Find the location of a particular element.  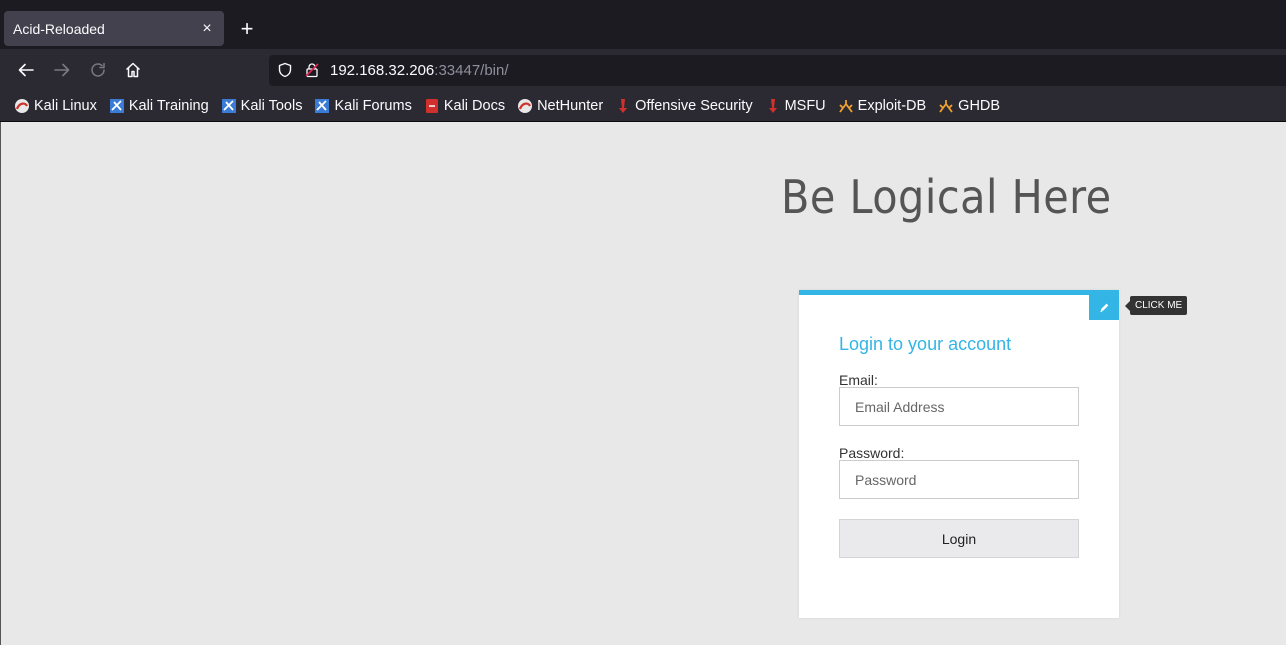

kali-dragon-icon is located at coordinates (22, 106).